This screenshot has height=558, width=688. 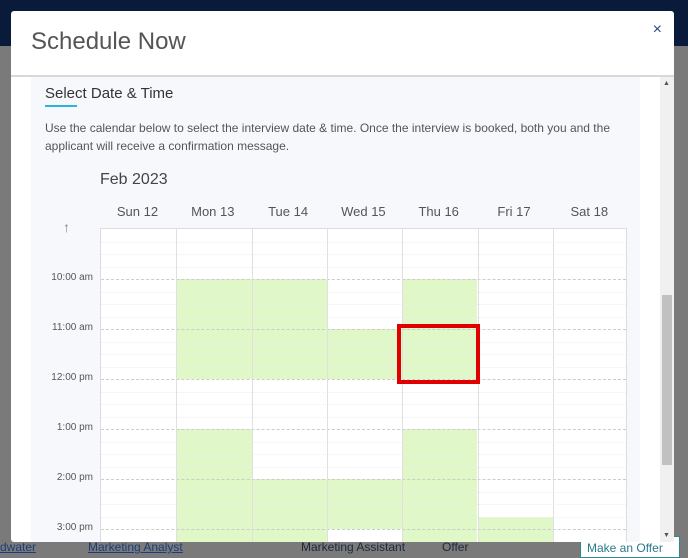 What do you see at coordinates (213, 211) in the screenshot?
I see `day-header: Mon 13` at bounding box center [213, 211].